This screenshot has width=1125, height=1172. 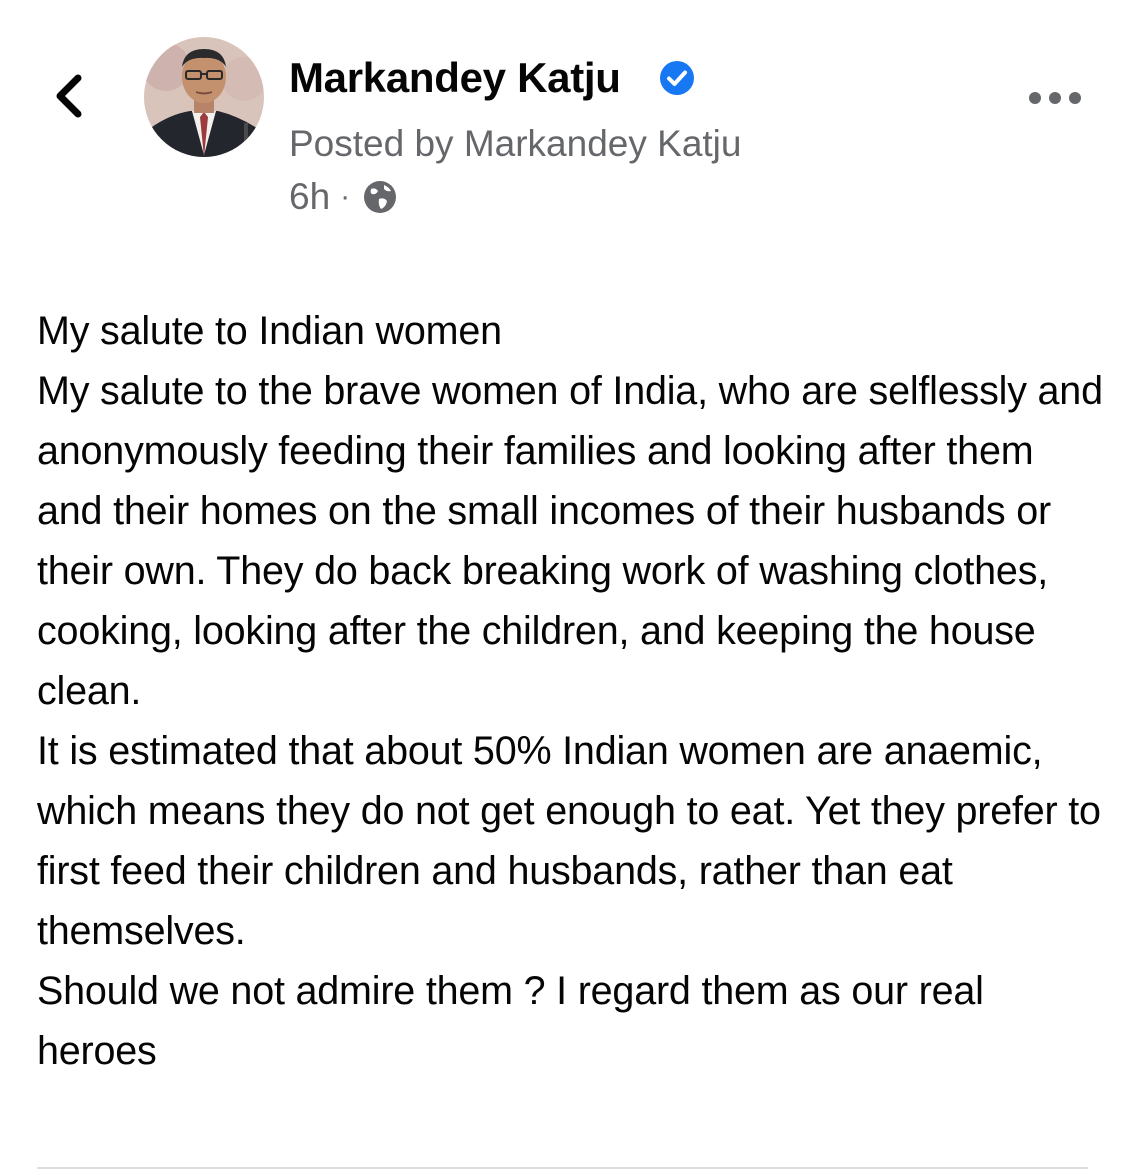 What do you see at coordinates (677, 78) in the screenshot?
I see `verified-badge-icon` at bounding box center [677, 78].